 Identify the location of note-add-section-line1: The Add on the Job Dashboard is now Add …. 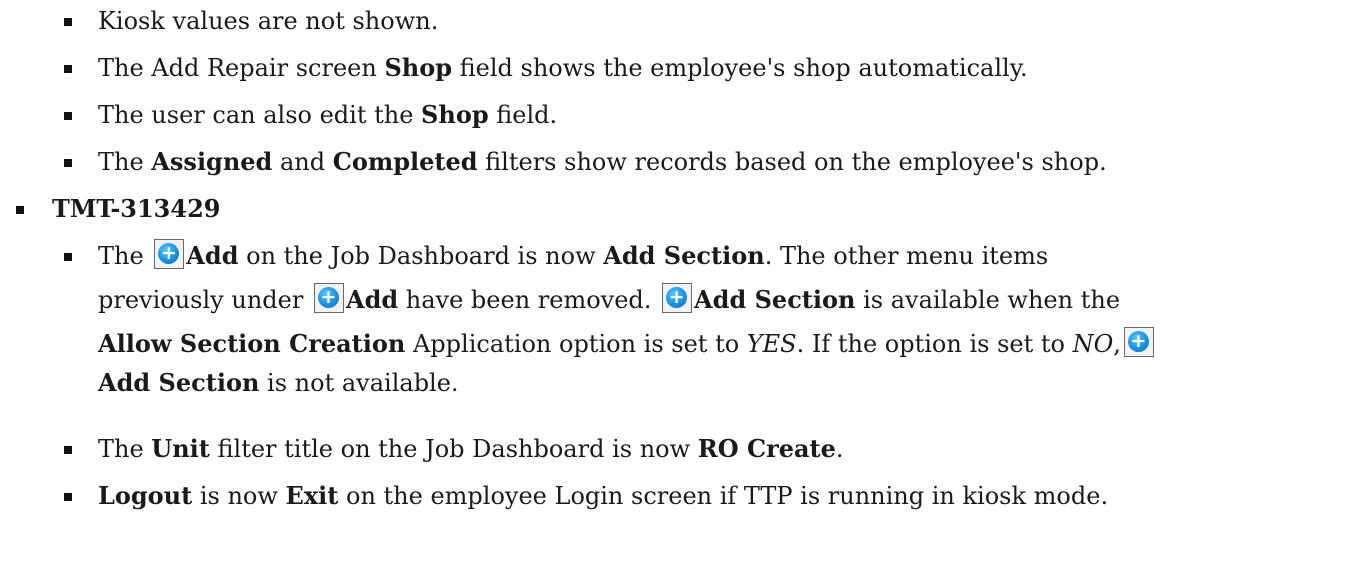
(573, 256).